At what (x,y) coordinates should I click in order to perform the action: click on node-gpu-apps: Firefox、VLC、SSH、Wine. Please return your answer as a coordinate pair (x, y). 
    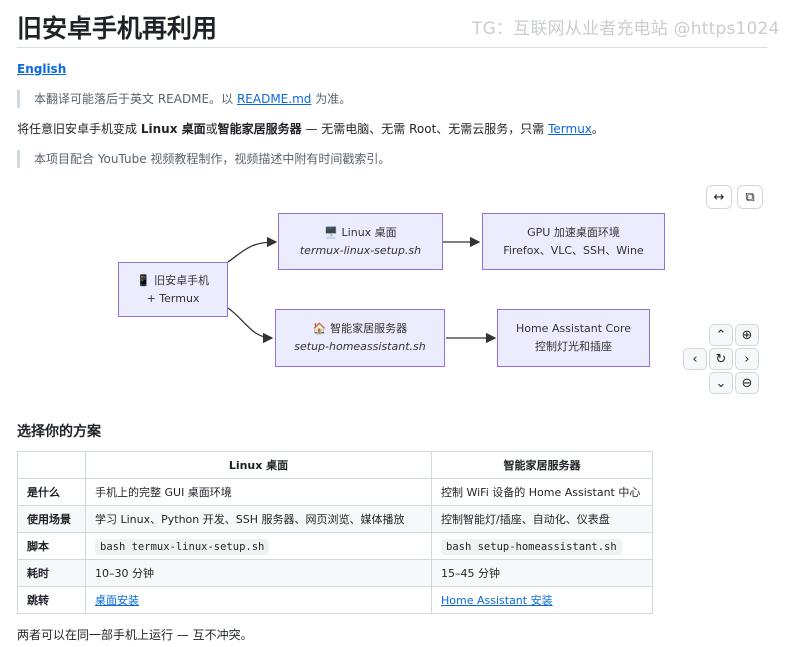
    Looking at the image, I should click on (573, 250).